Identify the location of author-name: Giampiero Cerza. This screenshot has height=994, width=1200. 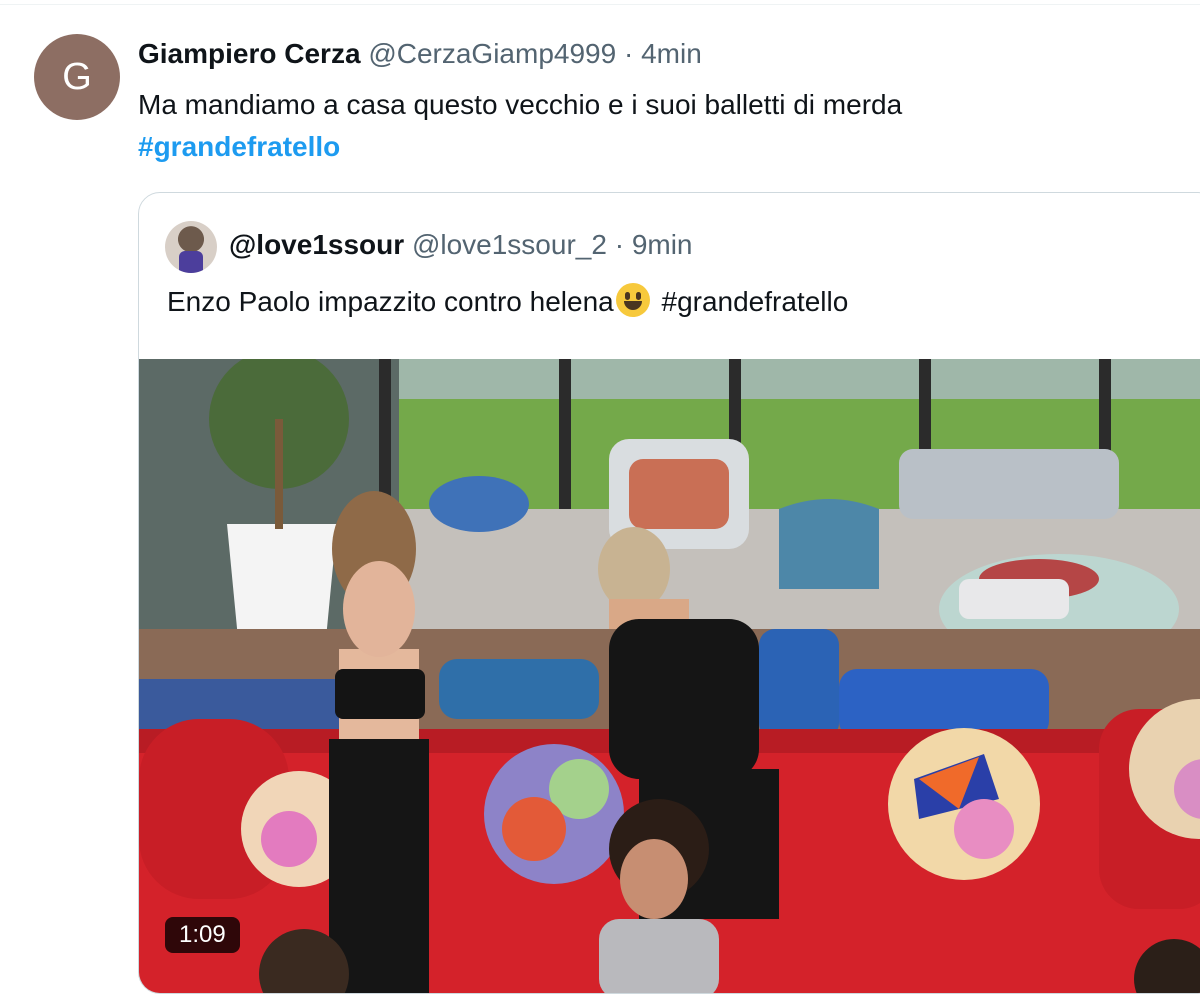
(249, 53).